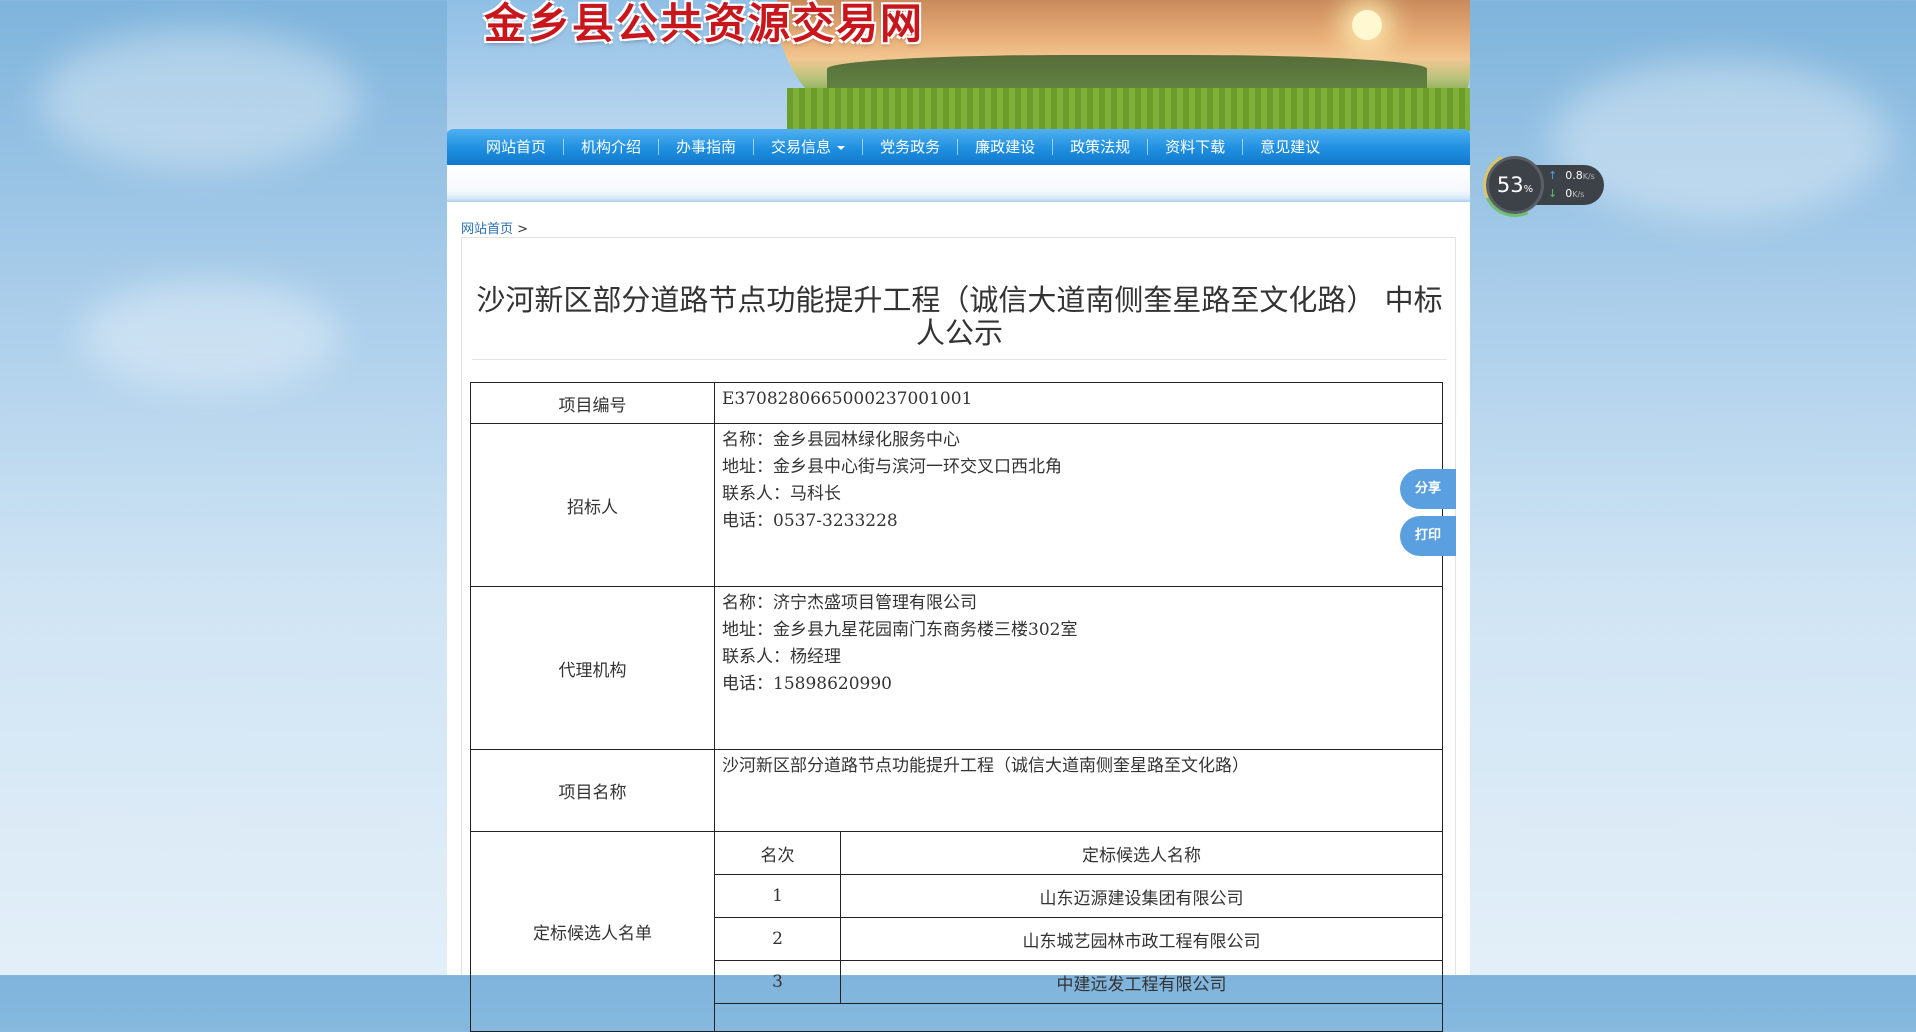  What do you see at coordinates (849, 603) in the screenshot?
I see `agency-name: 名称：济宁杰盛项目管理有限公司` at bounding box center [849, 603].